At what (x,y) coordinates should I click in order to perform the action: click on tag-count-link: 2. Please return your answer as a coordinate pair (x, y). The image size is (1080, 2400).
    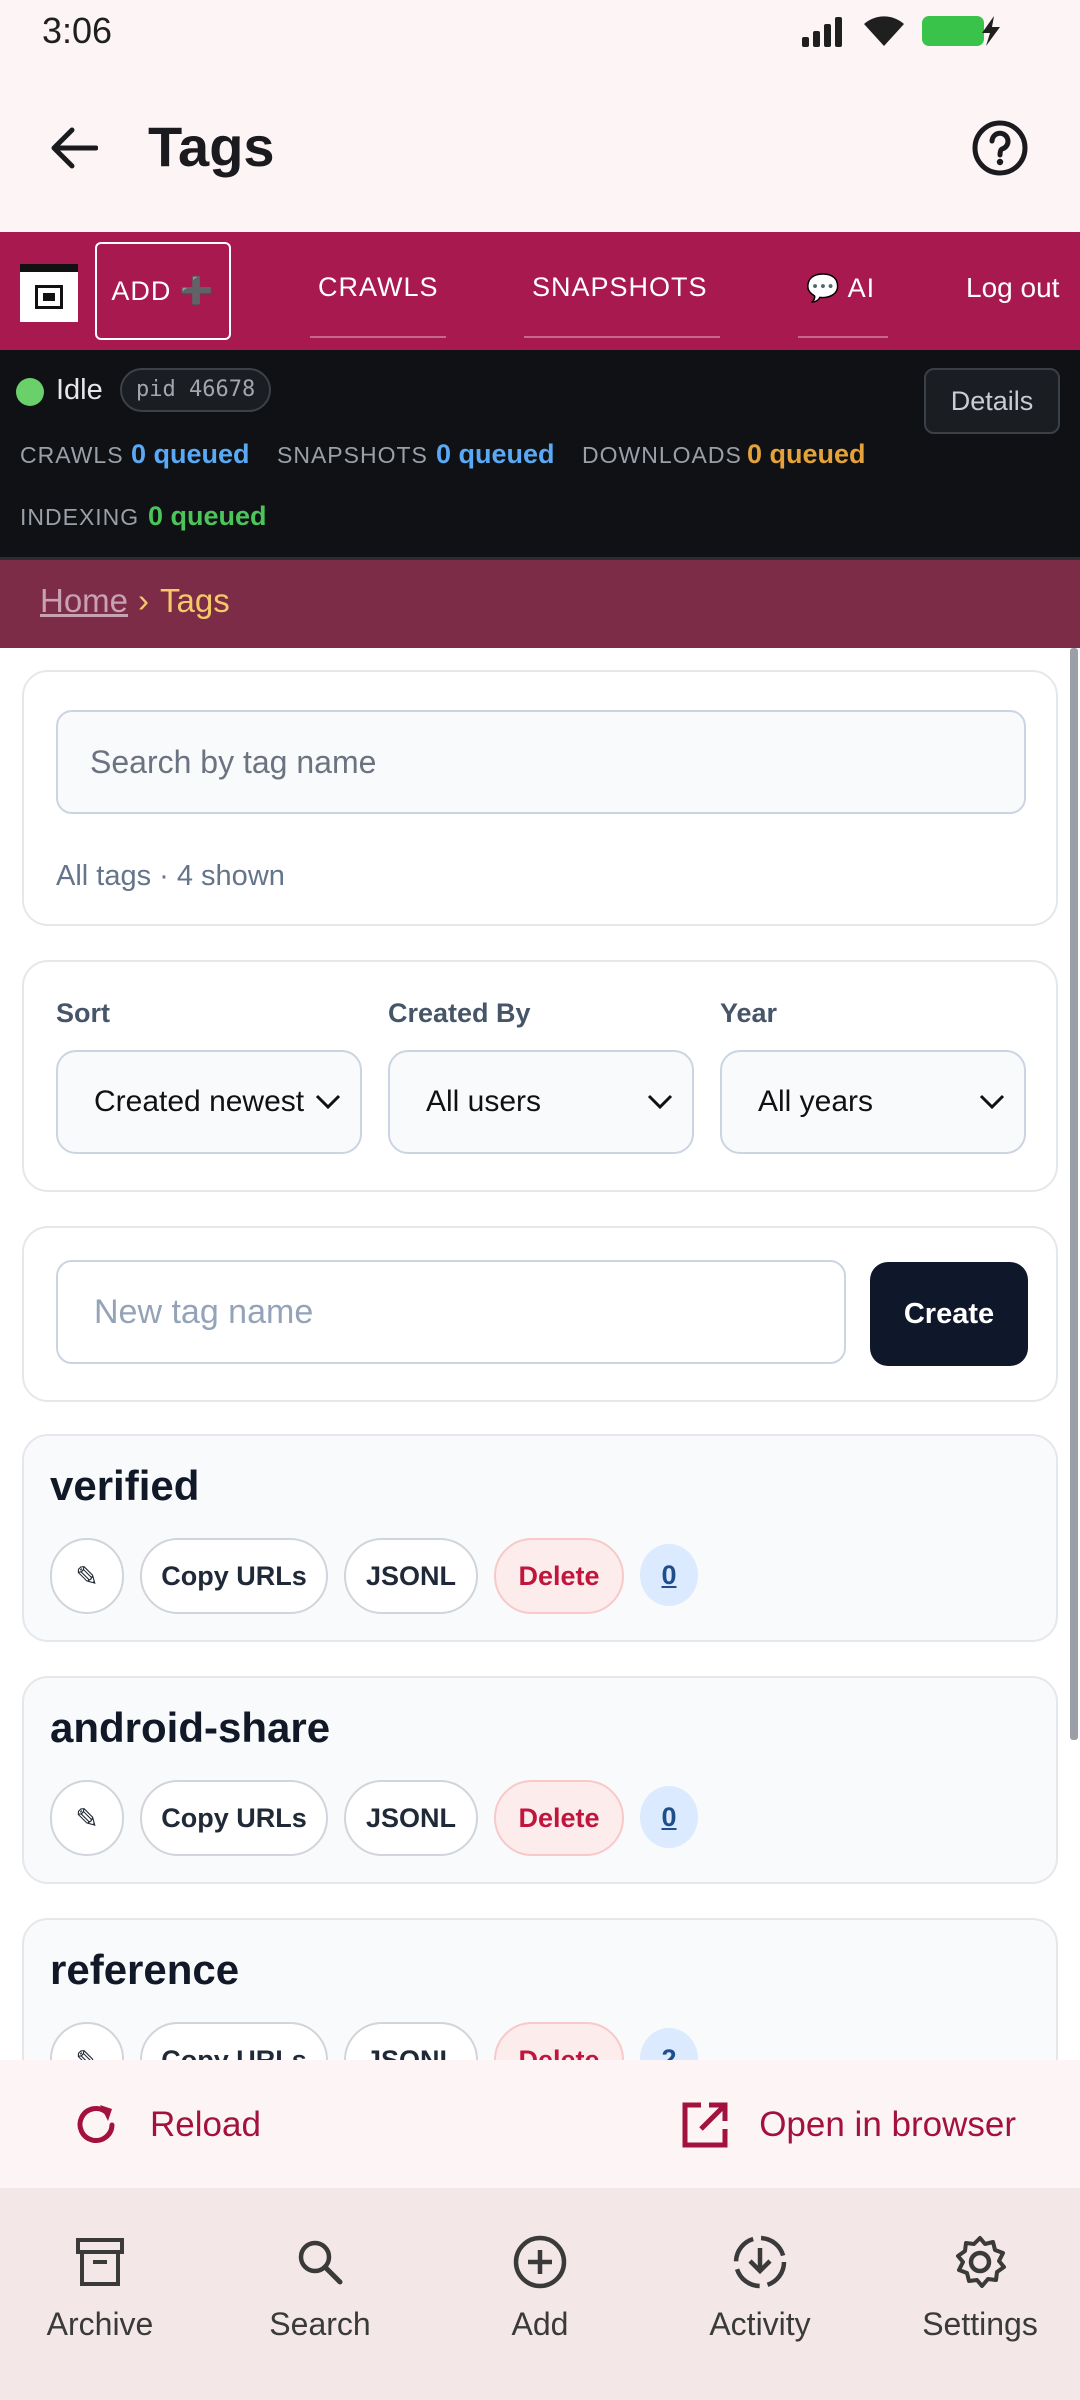
    Looking at the image, I should click on (669, 2044).